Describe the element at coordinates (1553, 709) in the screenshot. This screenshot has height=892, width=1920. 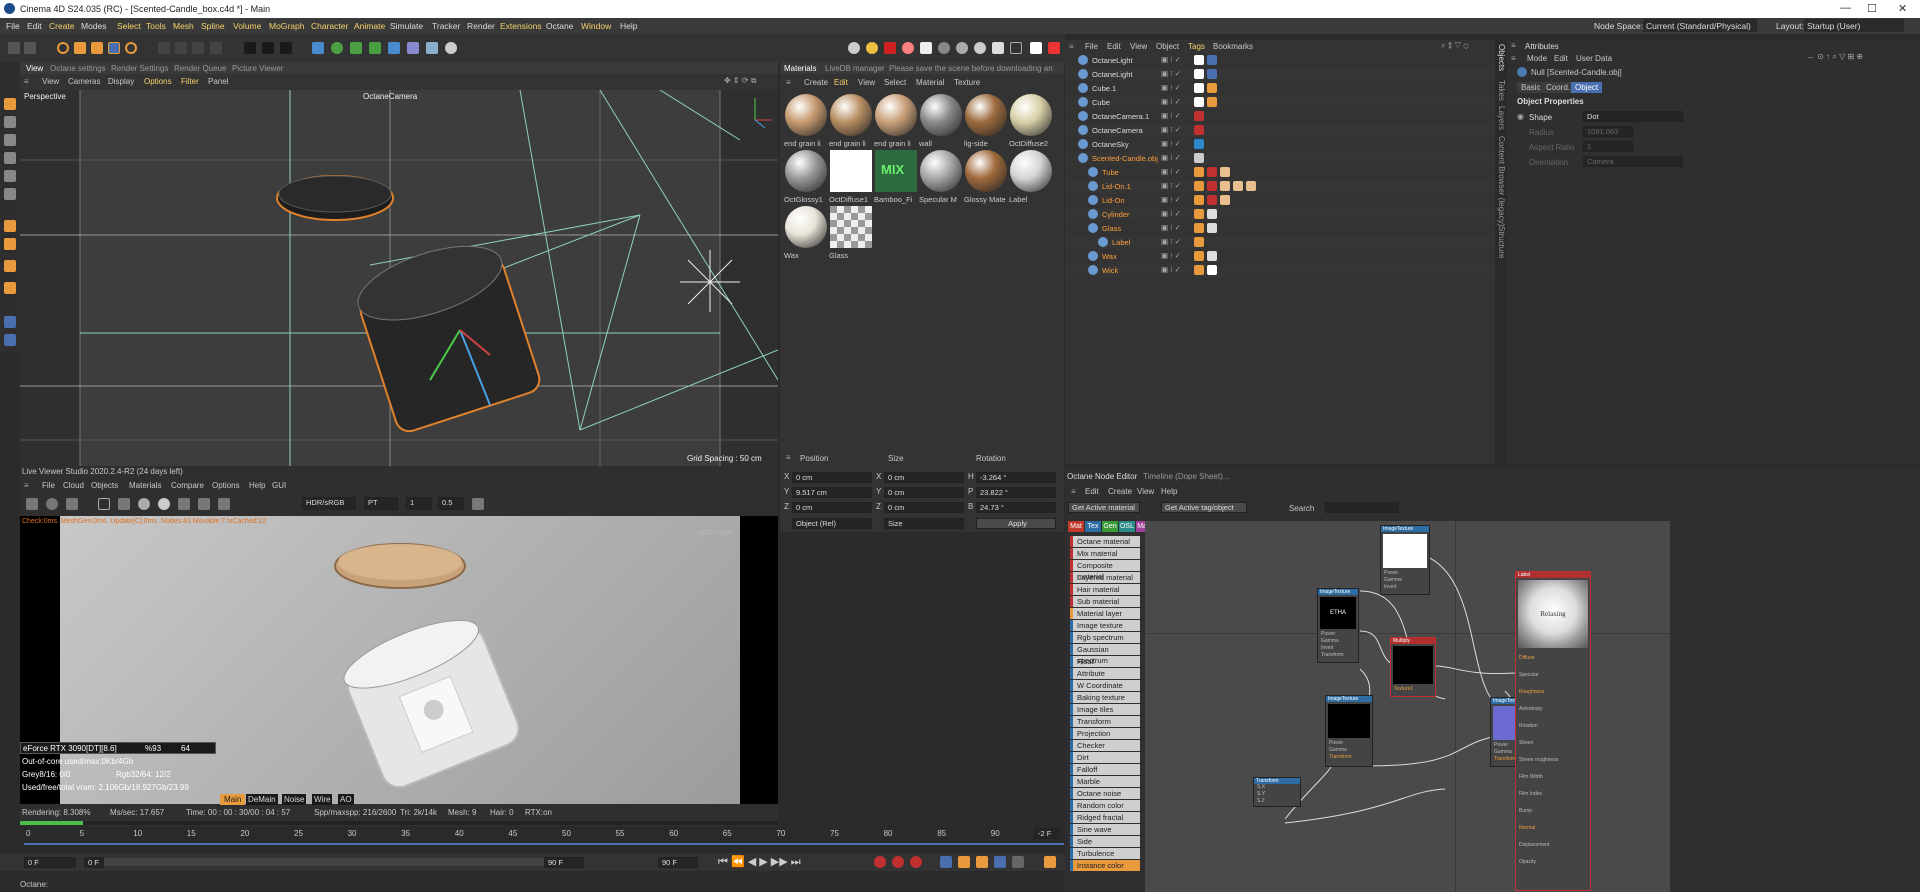
I see `material-pin: Anisotropy` at that location.